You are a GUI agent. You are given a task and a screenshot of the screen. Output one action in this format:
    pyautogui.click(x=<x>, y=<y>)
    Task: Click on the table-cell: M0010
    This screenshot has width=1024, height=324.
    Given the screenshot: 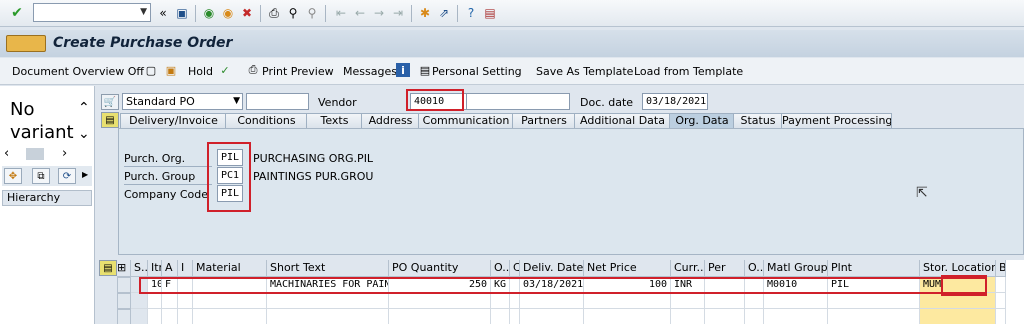 What is the action you would take?
    pyautogui.click(x=796, y=285)
    